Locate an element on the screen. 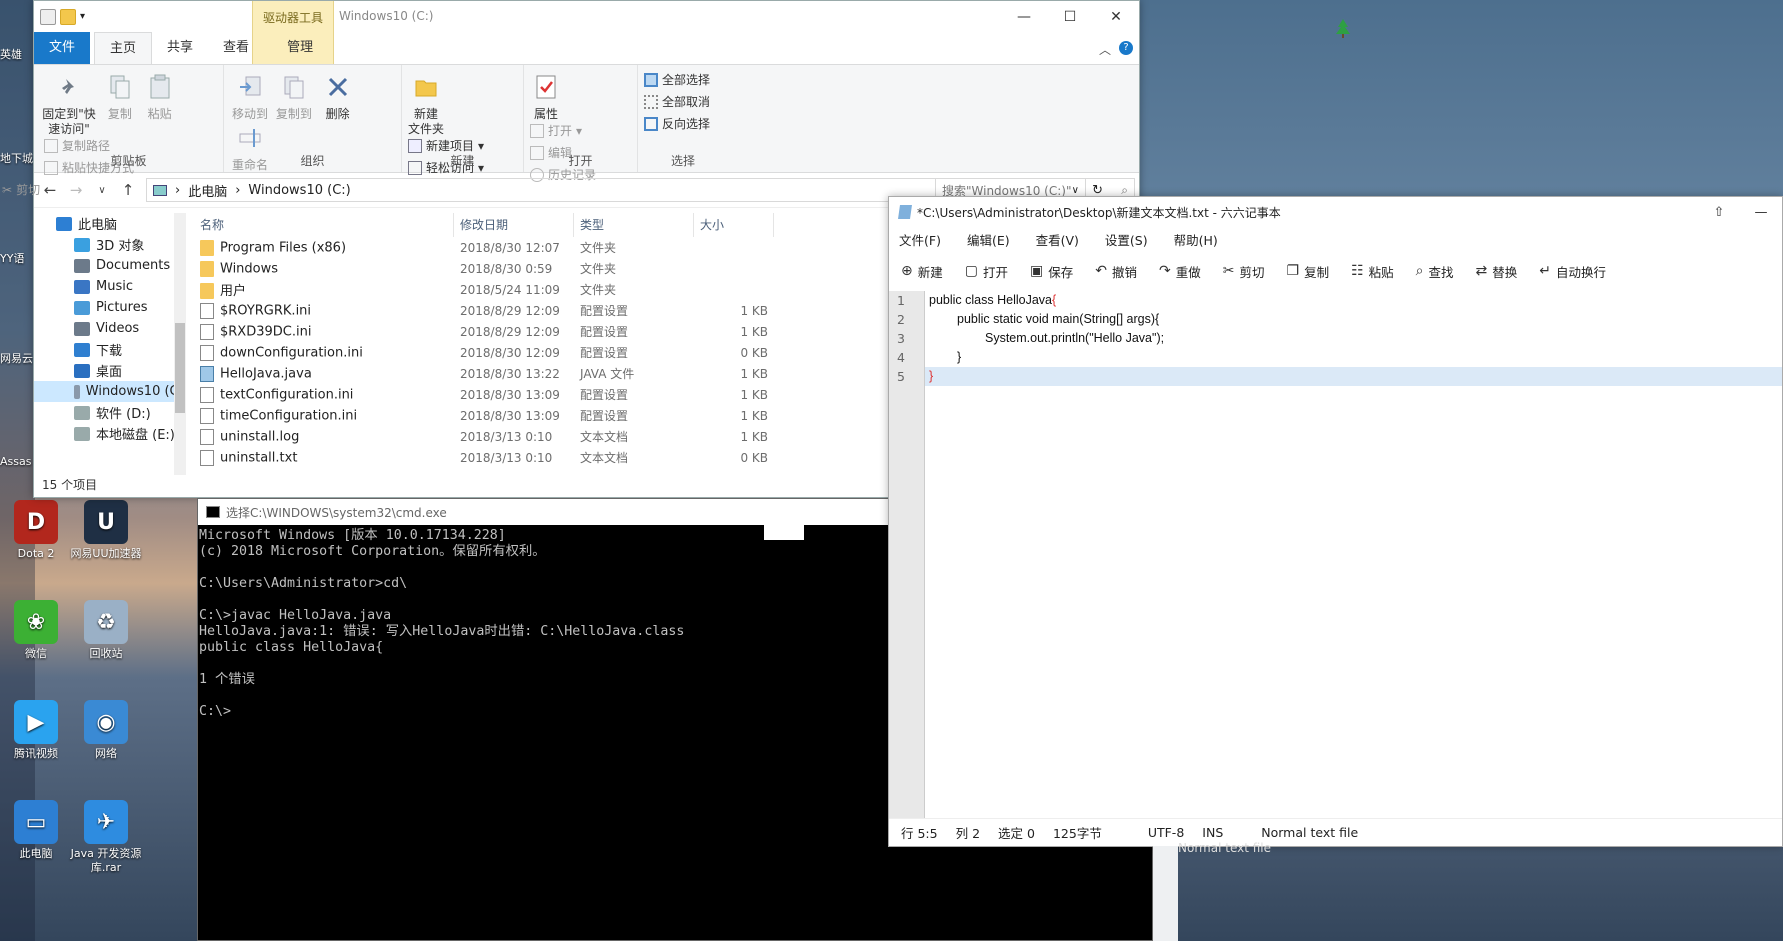 The width and height of the screenshot is (1783, 941). nav-scrollbar-thumb is located at coordinates (180, 368).